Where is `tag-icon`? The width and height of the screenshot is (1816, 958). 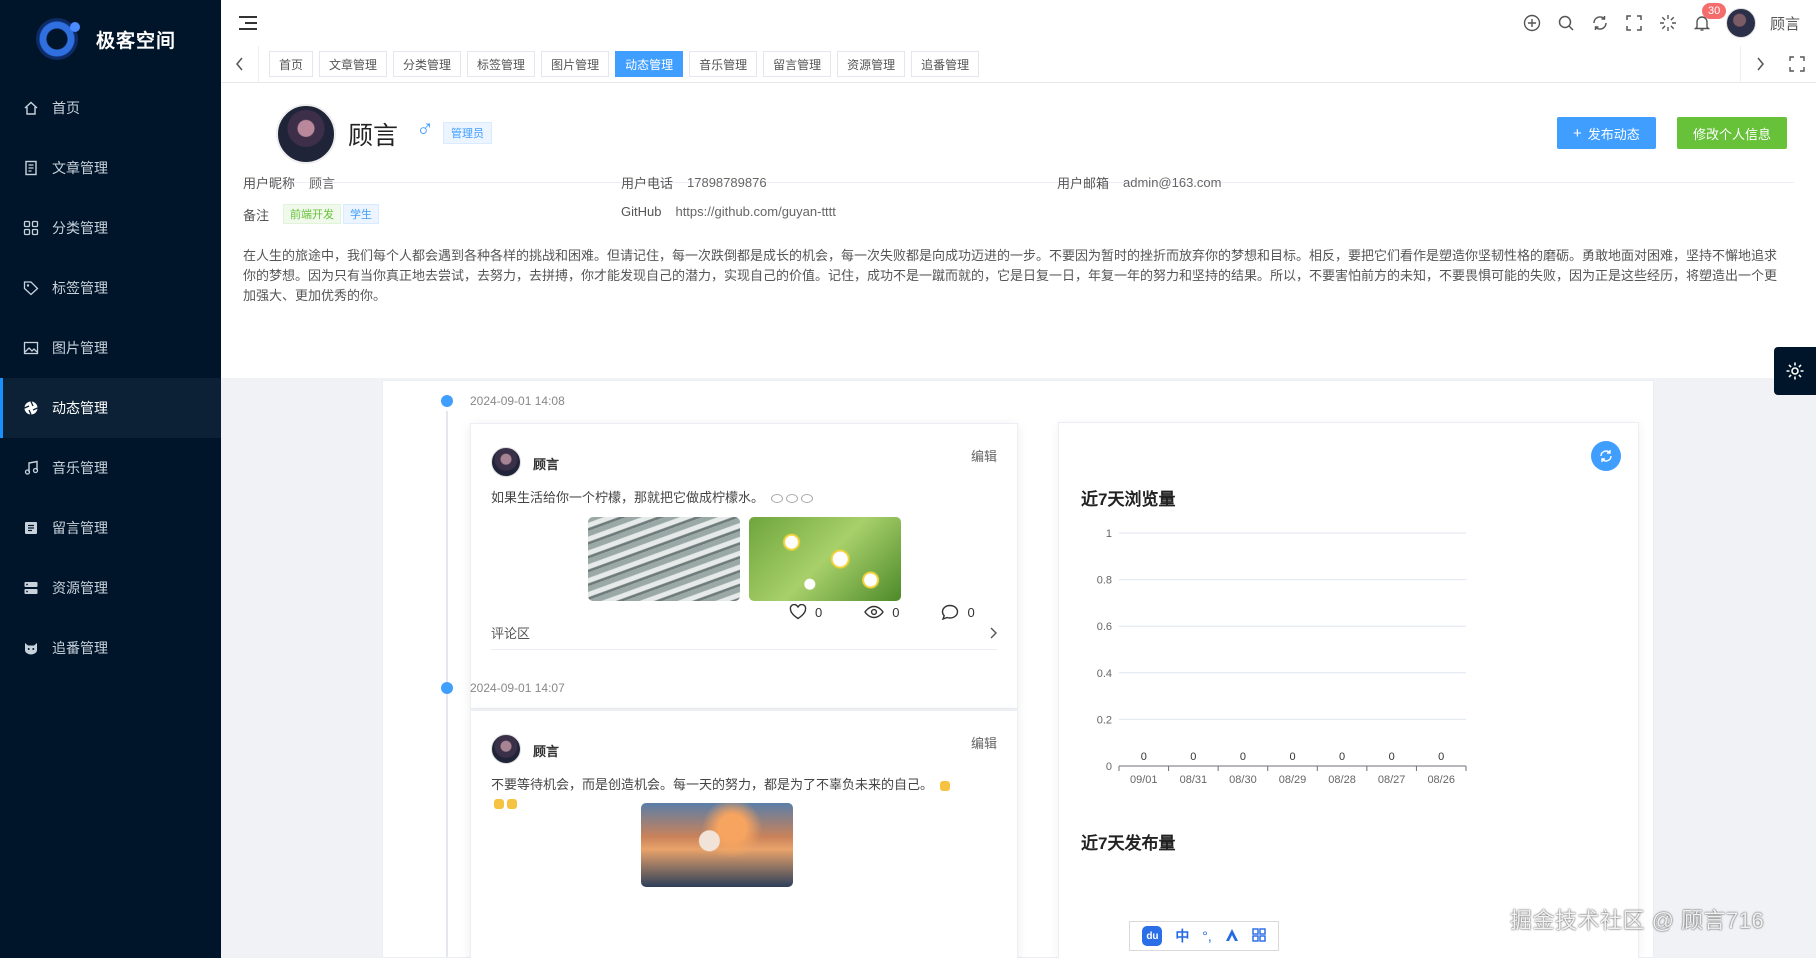
tag-icon is located at coordinates (31, 288).